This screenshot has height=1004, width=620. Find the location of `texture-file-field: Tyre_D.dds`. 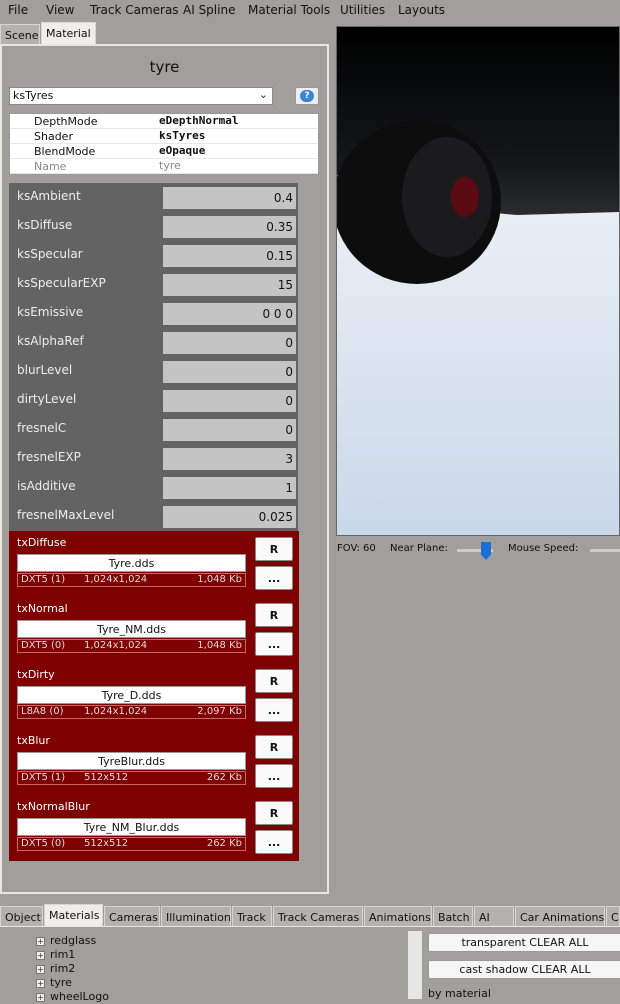

texture-file-field: Tyre_D.dds is located at coordinates (131, 695).